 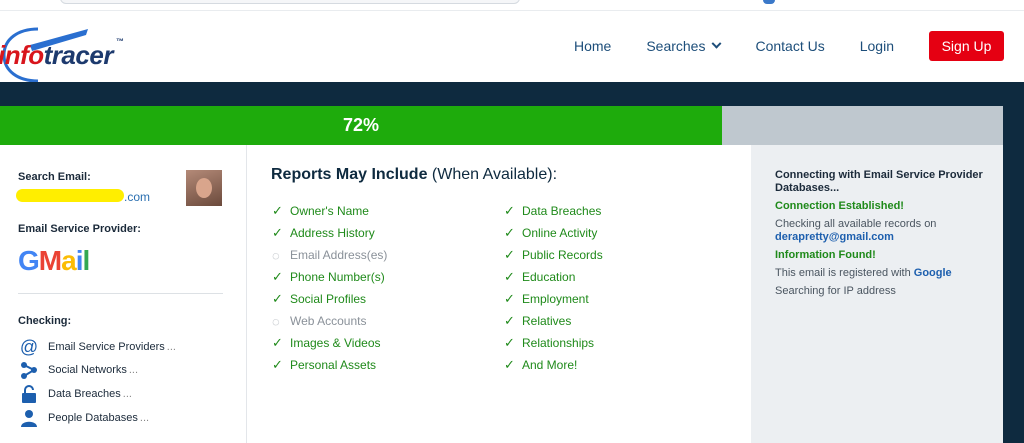 I want to click on logo-wordmark: infotracer, so click(x=56, y=55).